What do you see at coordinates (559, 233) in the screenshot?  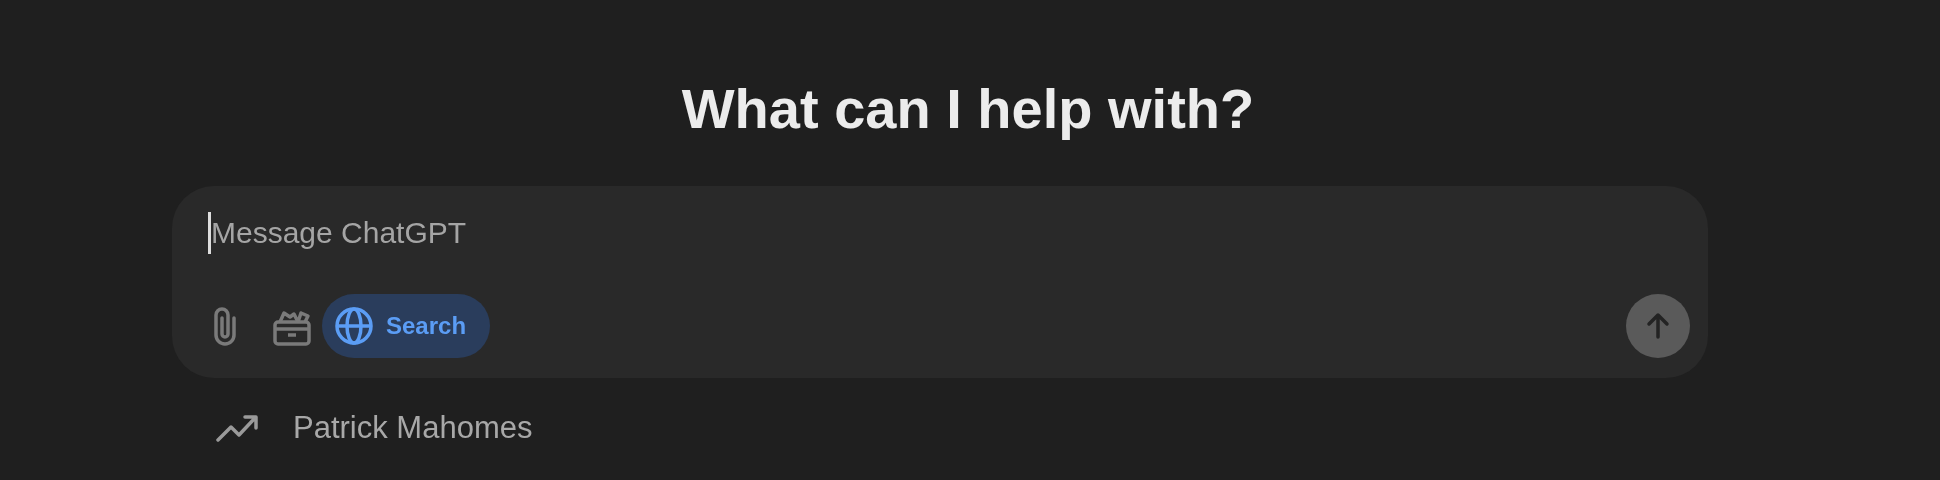 I see `message-input: Message ChatGPT` at bounding box center [559, 233].